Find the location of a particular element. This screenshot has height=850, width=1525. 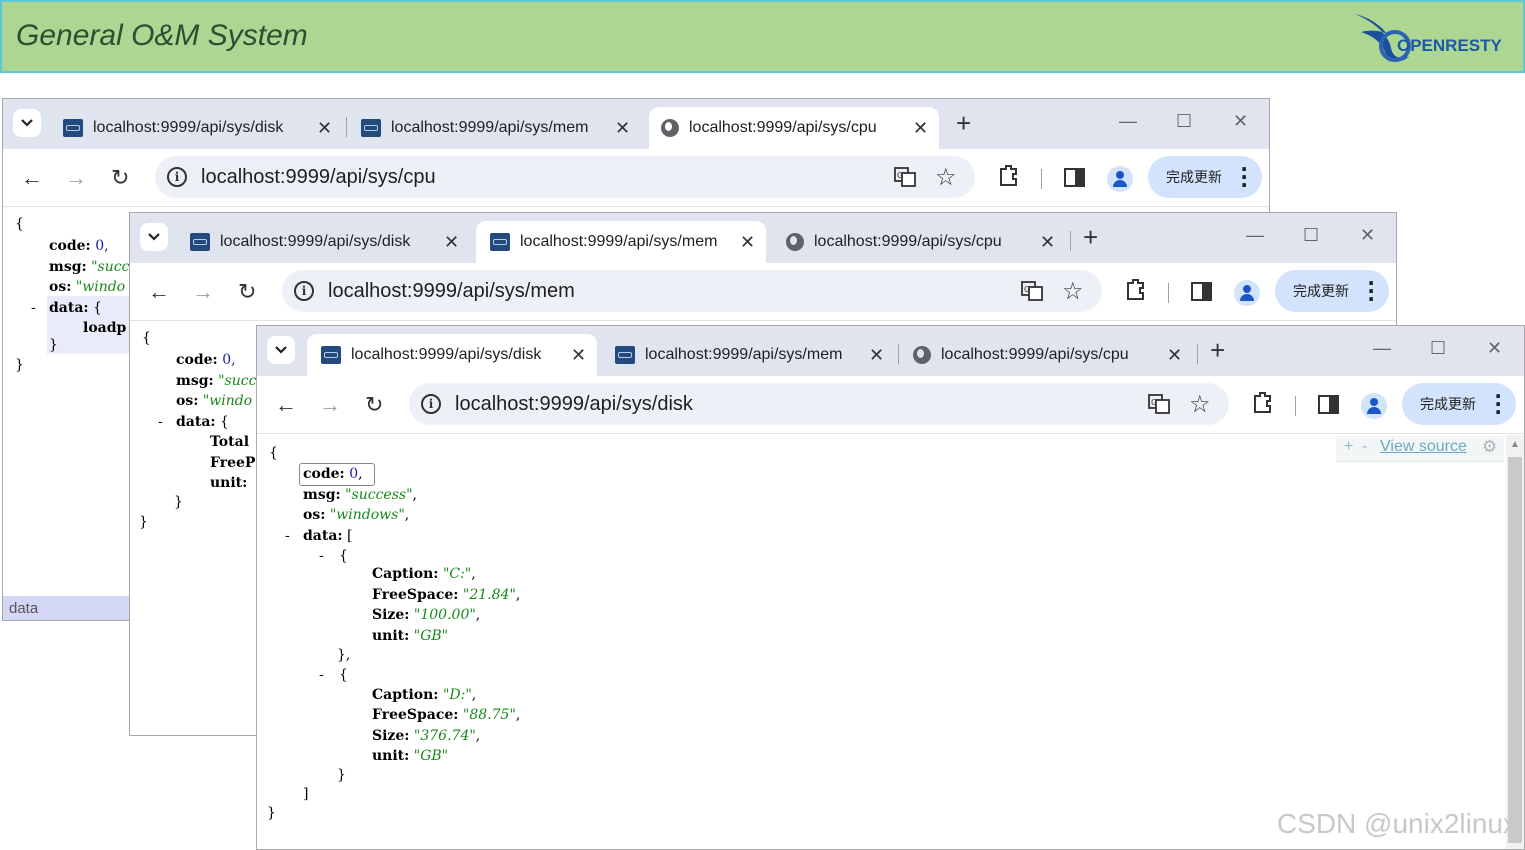

json-brace: }, is located at coordinates (344, 655).